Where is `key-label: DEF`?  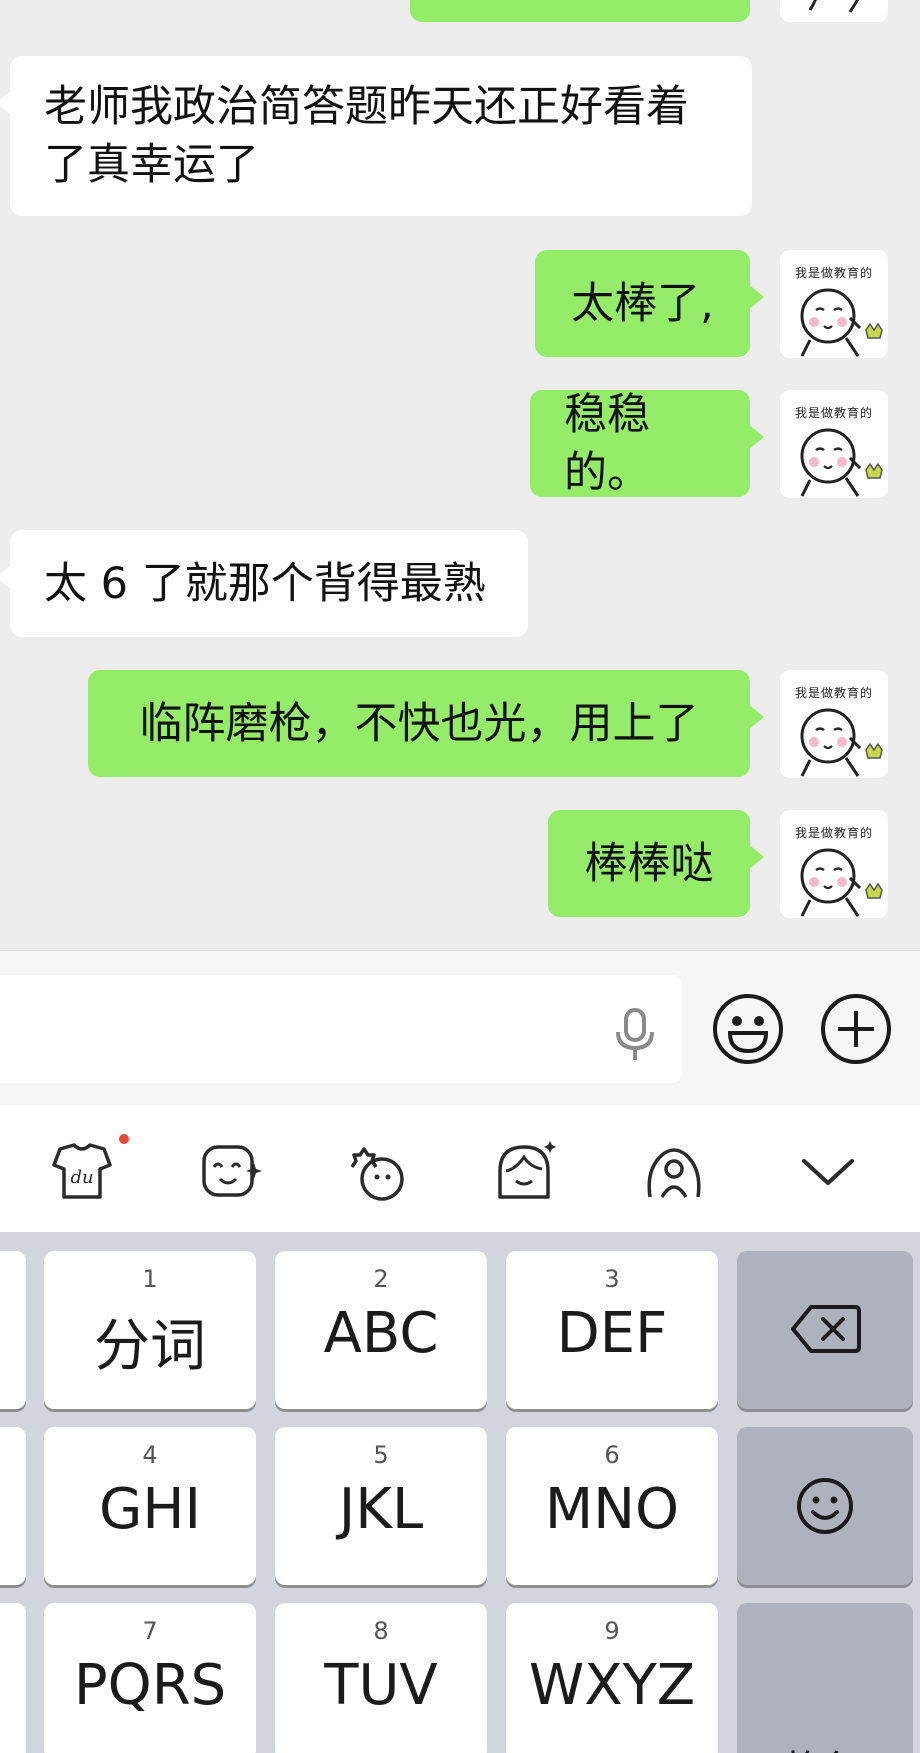 key-label: DEF is located at coordinates (612, 1333).